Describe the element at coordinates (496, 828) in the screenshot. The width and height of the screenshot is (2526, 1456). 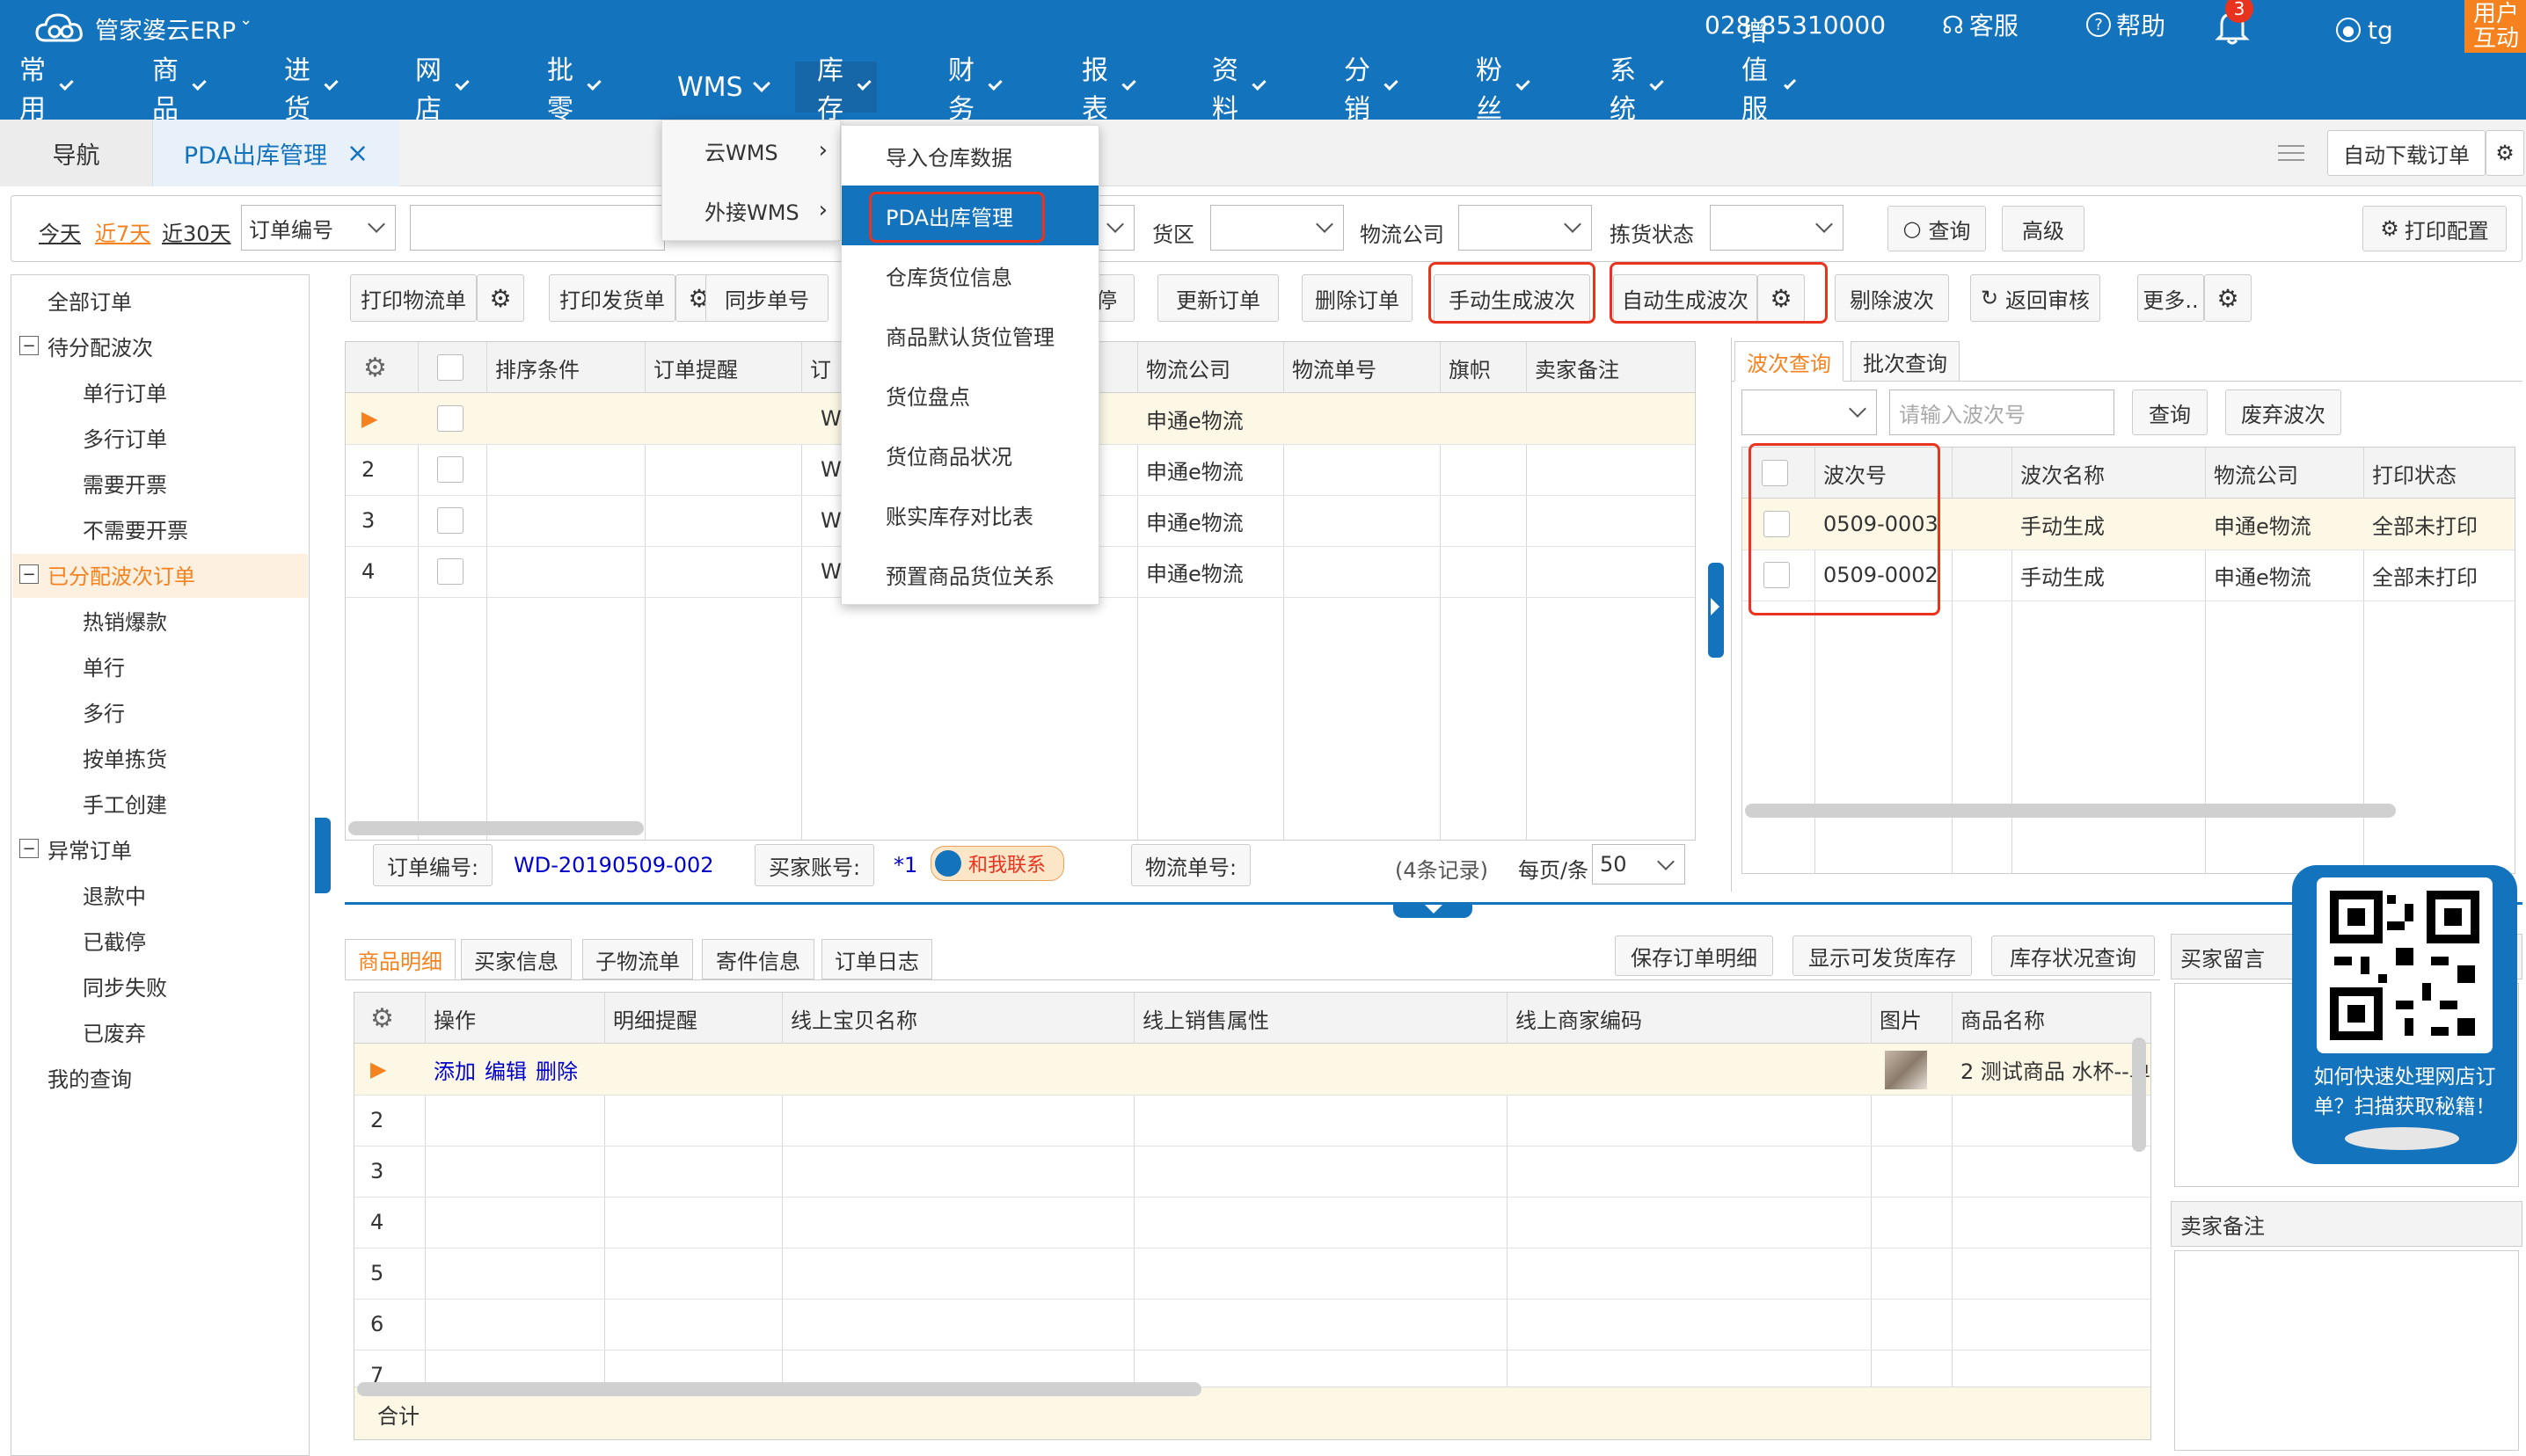
I see `order-grid-scrollbar` at that location.